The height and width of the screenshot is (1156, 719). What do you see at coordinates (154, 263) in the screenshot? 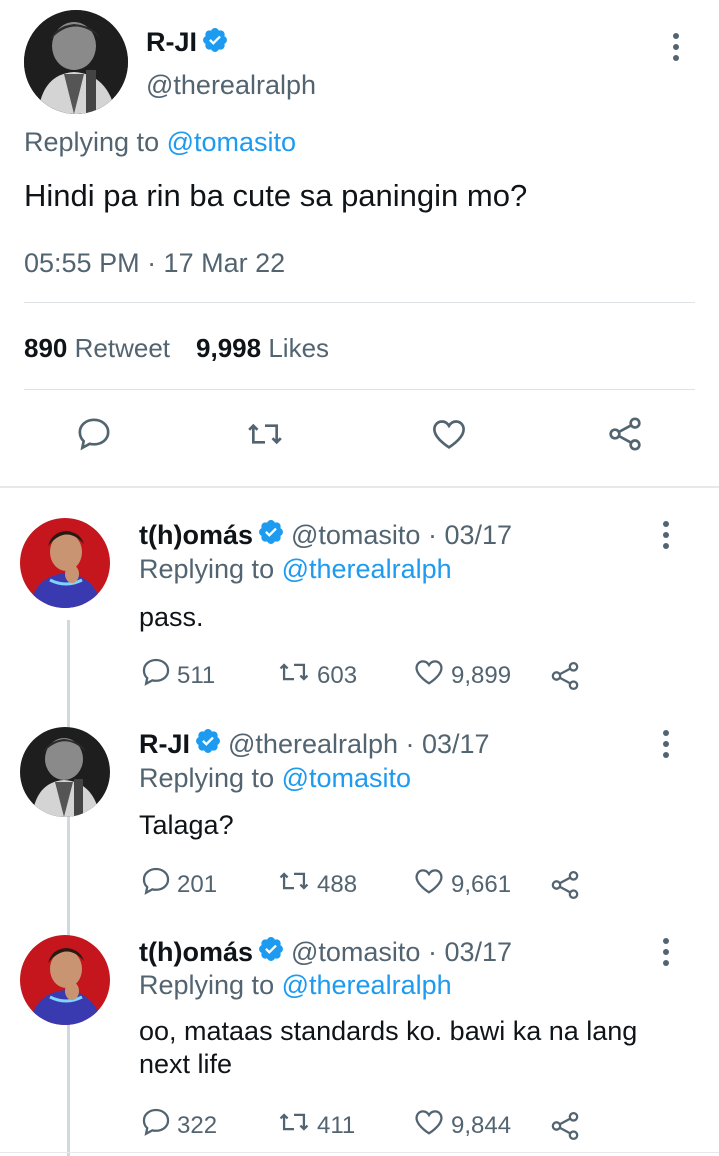
I see `tweet-timestamp: 05:55 PM · 17 Mar 22` at bounding box center [154, 263].